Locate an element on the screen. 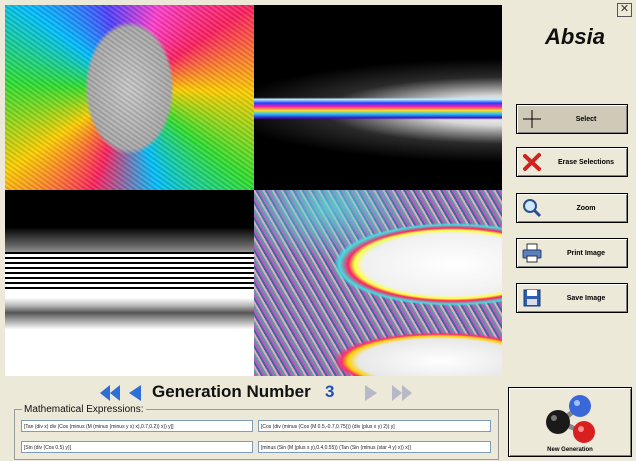 This screenshot has height=461, width=636. zoom-label: Zoom is located at coordinates (586, 208).